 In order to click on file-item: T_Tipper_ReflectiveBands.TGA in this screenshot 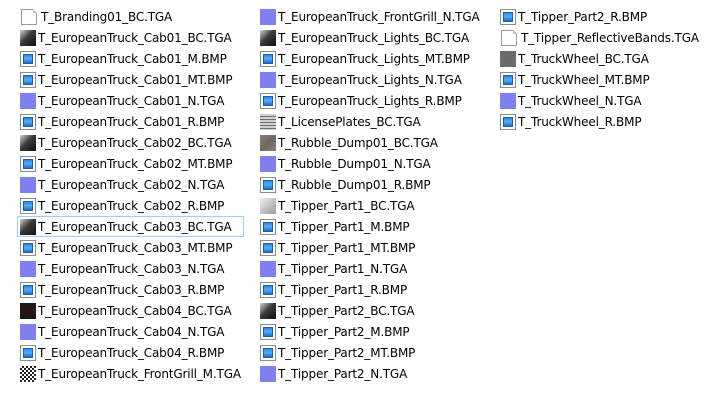, I will do `click(599, 37)`.